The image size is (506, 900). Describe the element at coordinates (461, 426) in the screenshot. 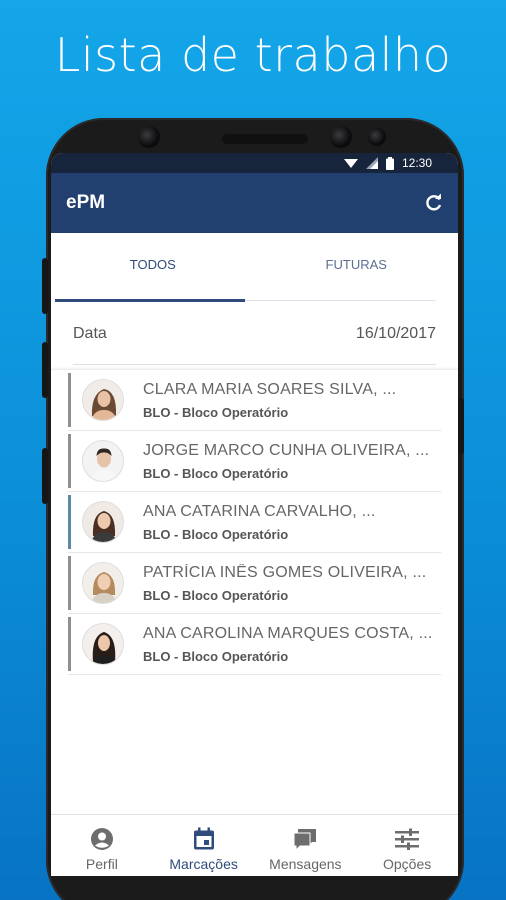

I see `power-button` at that location.